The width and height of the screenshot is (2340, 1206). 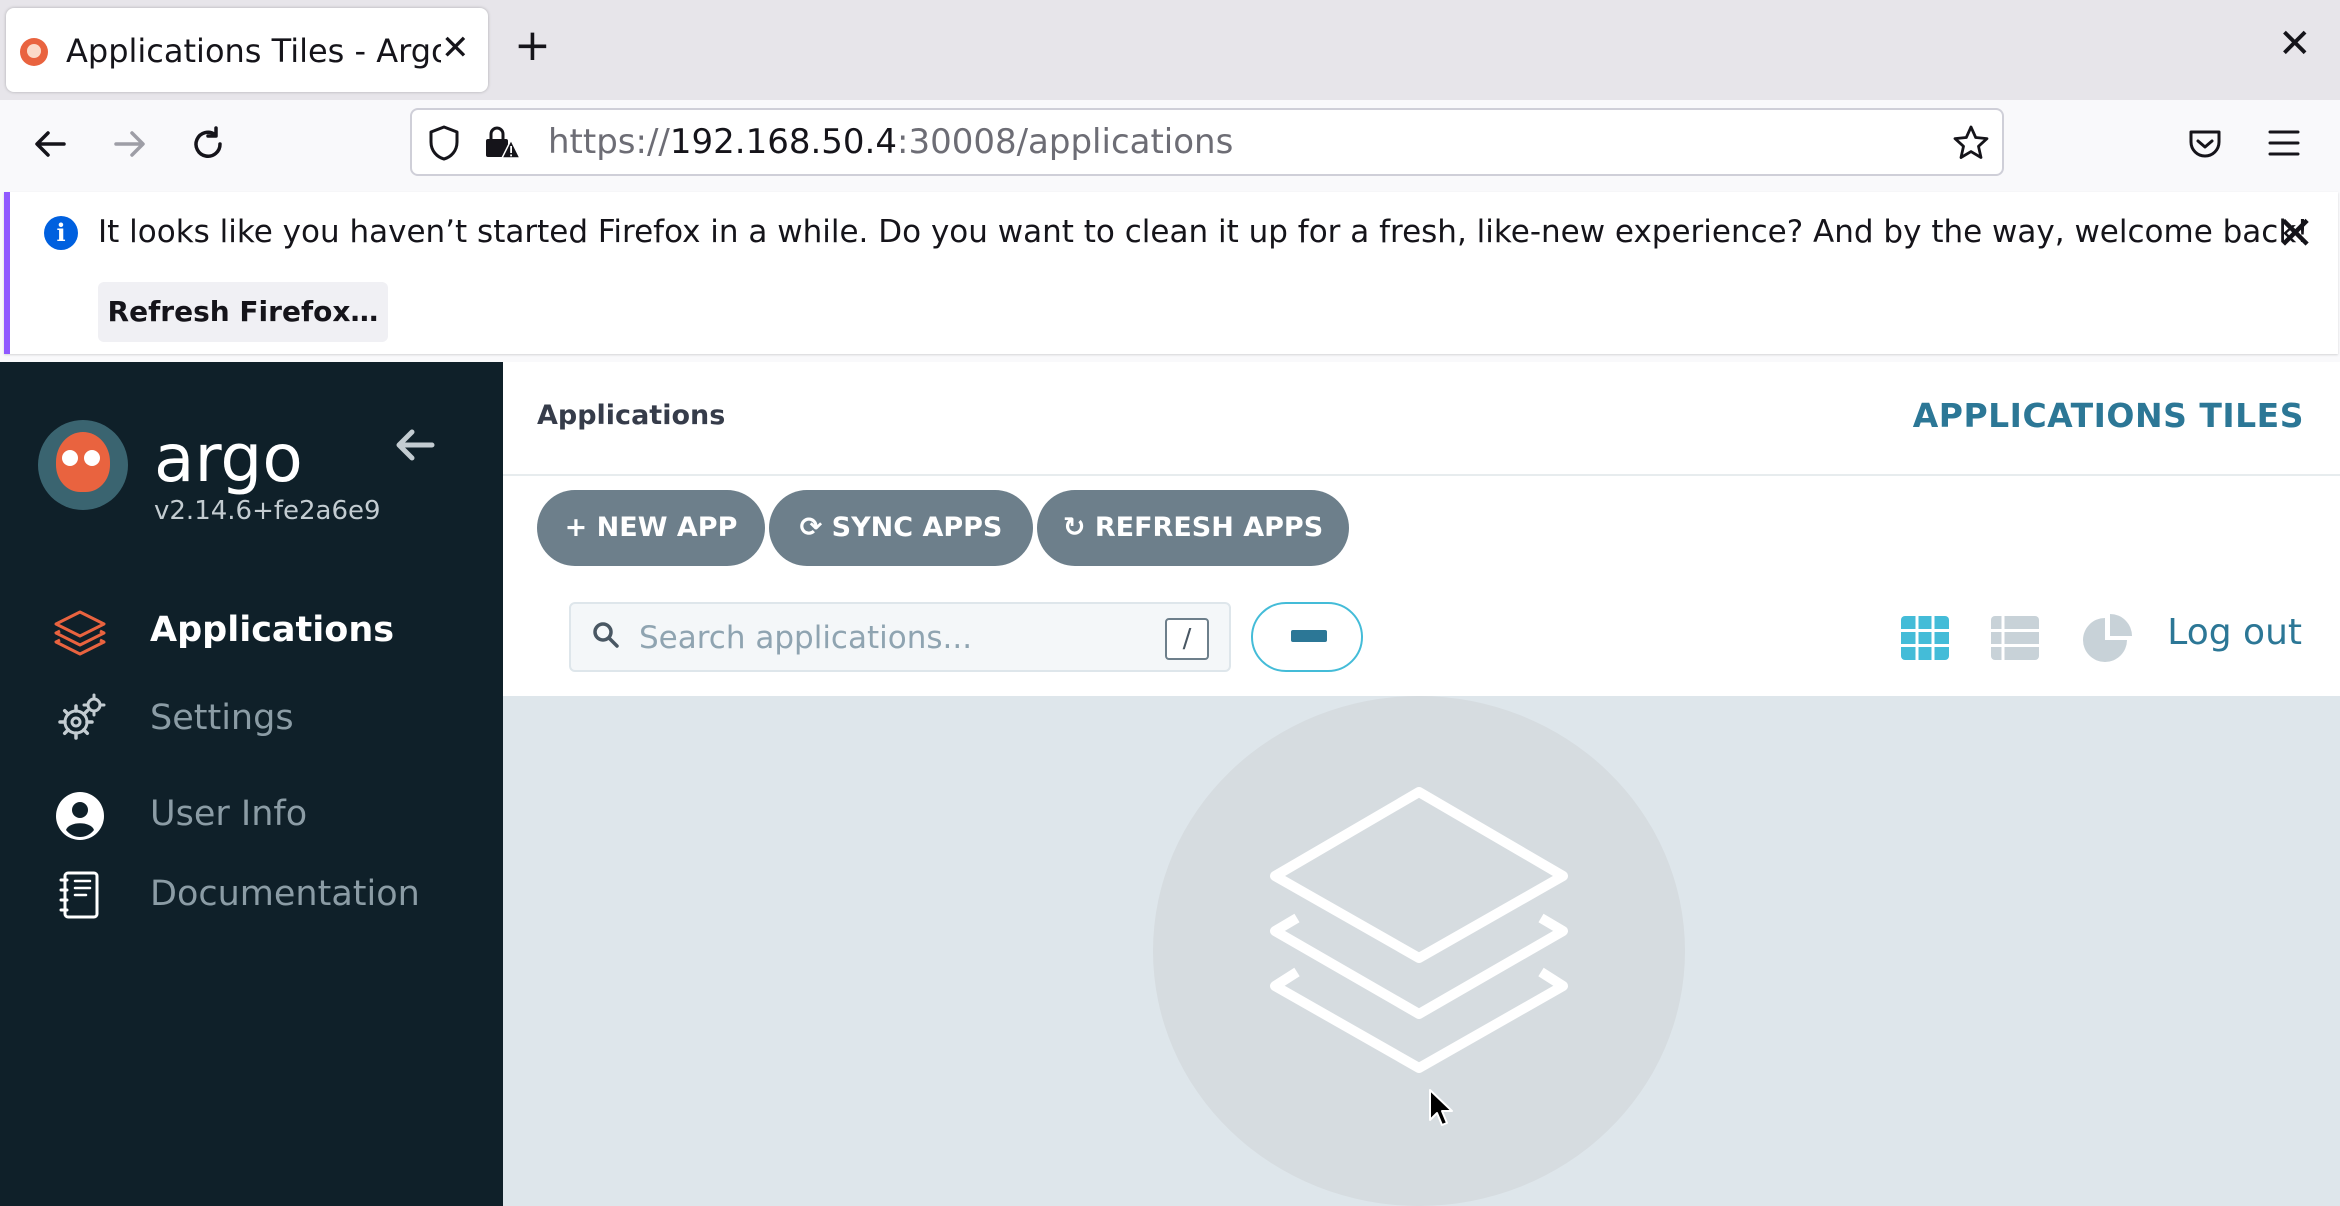 I want to click on user-circle-icon, so click(x=80, y=816).